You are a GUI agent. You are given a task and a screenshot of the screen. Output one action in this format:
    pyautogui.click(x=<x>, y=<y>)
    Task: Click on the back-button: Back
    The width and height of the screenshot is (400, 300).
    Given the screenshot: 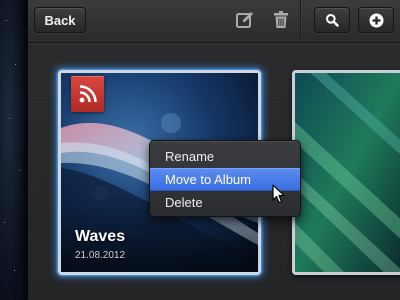 What is the action you would take?
    pyautogui.click(x=60, y=20)
    